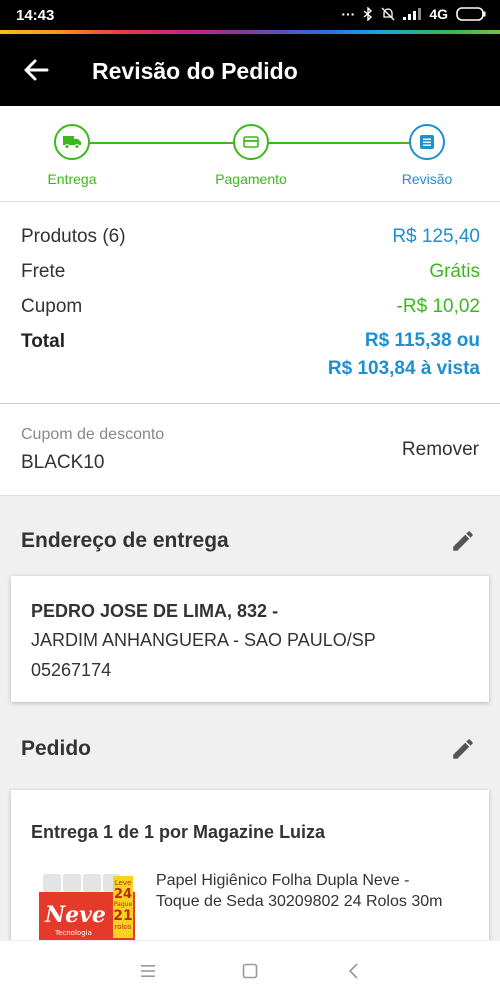 The width and height of the screenshot is (500, 1000). I want to click on total-label: Total, so click(43, 341).